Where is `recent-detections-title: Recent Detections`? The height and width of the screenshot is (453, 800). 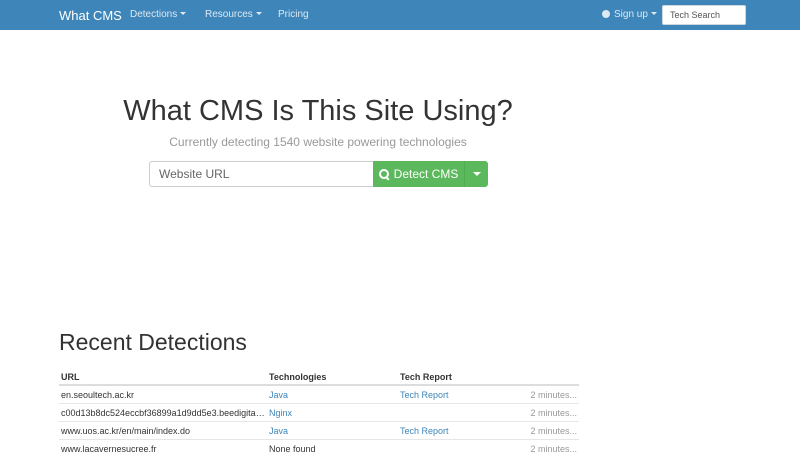 recent-detections-title: Recent Detections is located at coordinates (153, 342).